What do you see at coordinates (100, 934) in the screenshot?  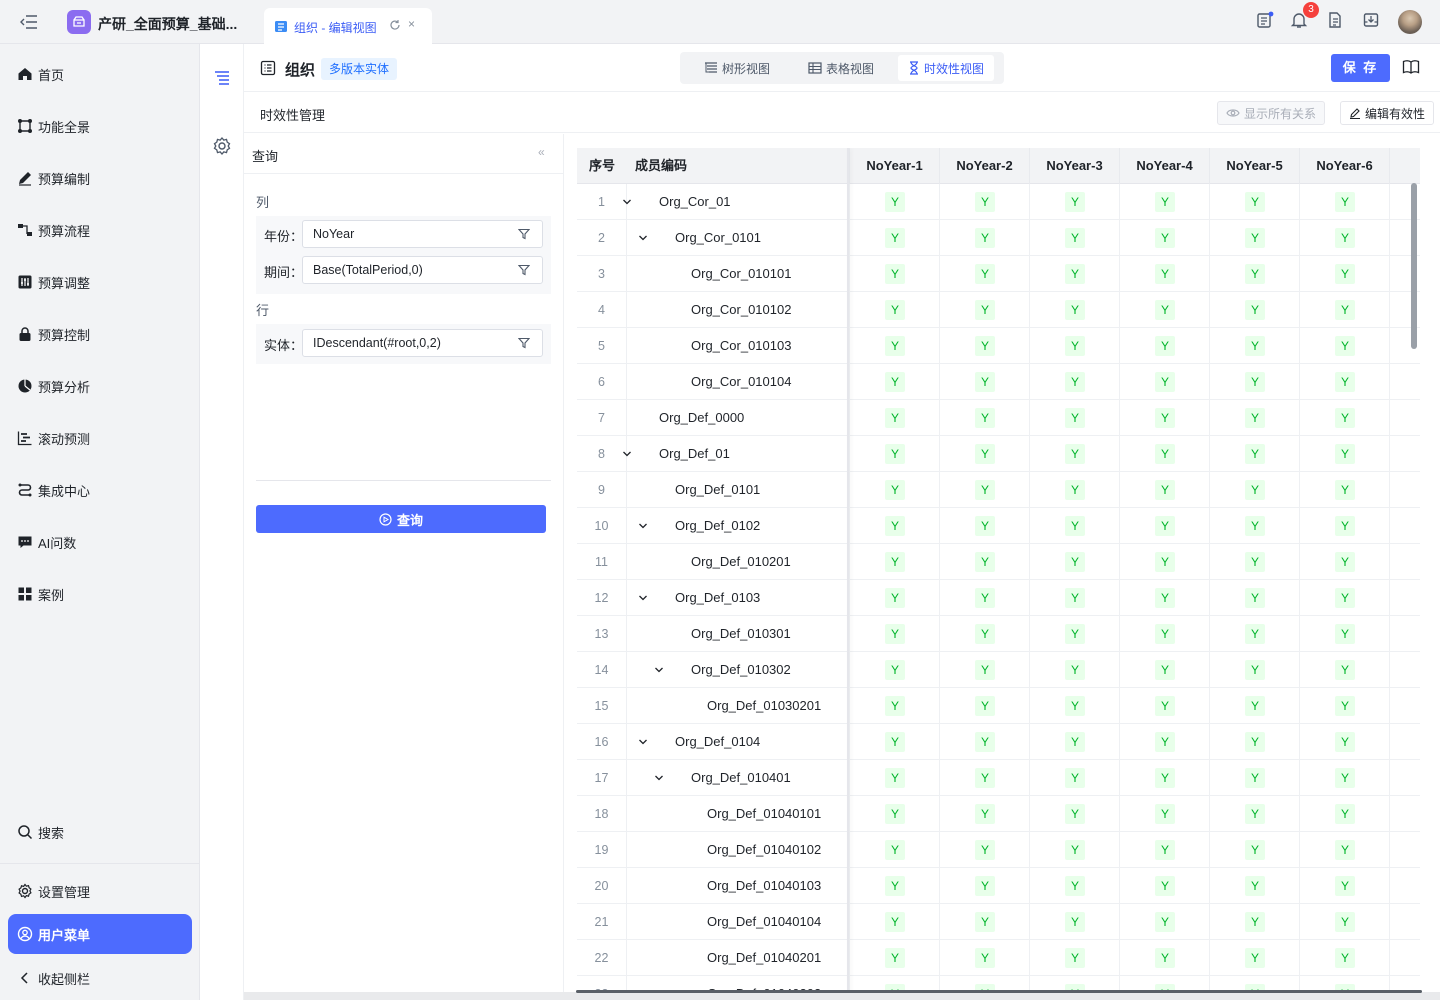 I see `sidebar-user-menu: 用户菜单` at bounding box center [100, 934].